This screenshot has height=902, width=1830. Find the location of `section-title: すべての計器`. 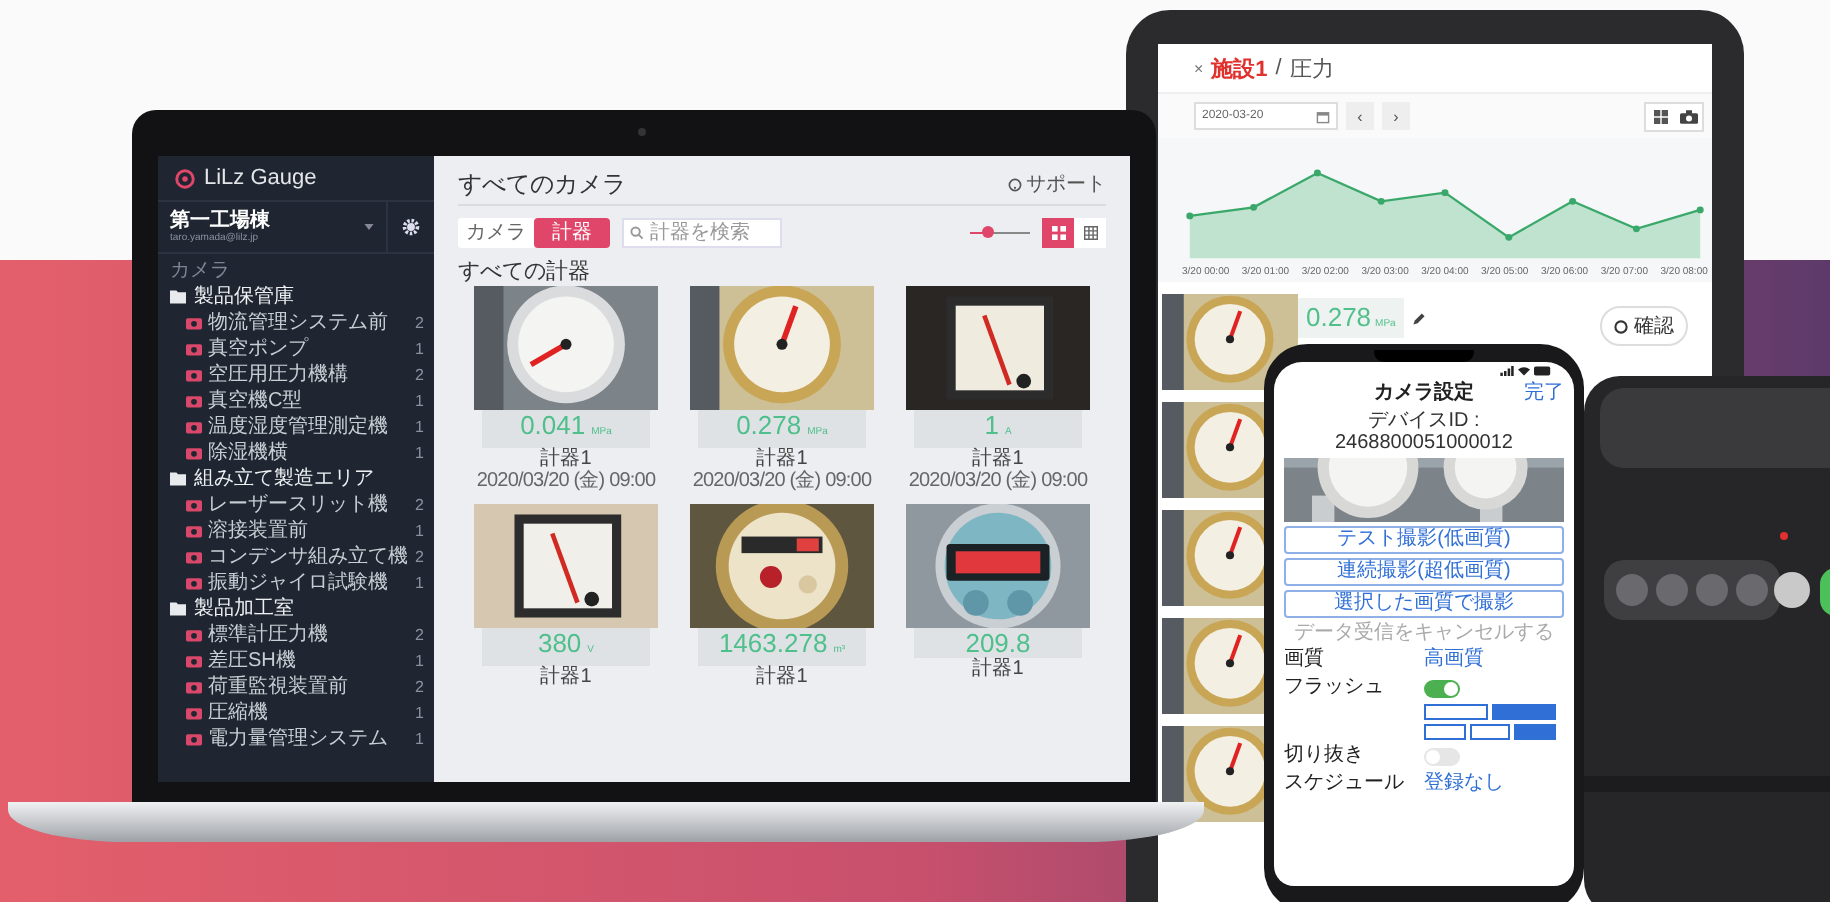

section-title: すべての計器 is located at coordinates (525, 272).